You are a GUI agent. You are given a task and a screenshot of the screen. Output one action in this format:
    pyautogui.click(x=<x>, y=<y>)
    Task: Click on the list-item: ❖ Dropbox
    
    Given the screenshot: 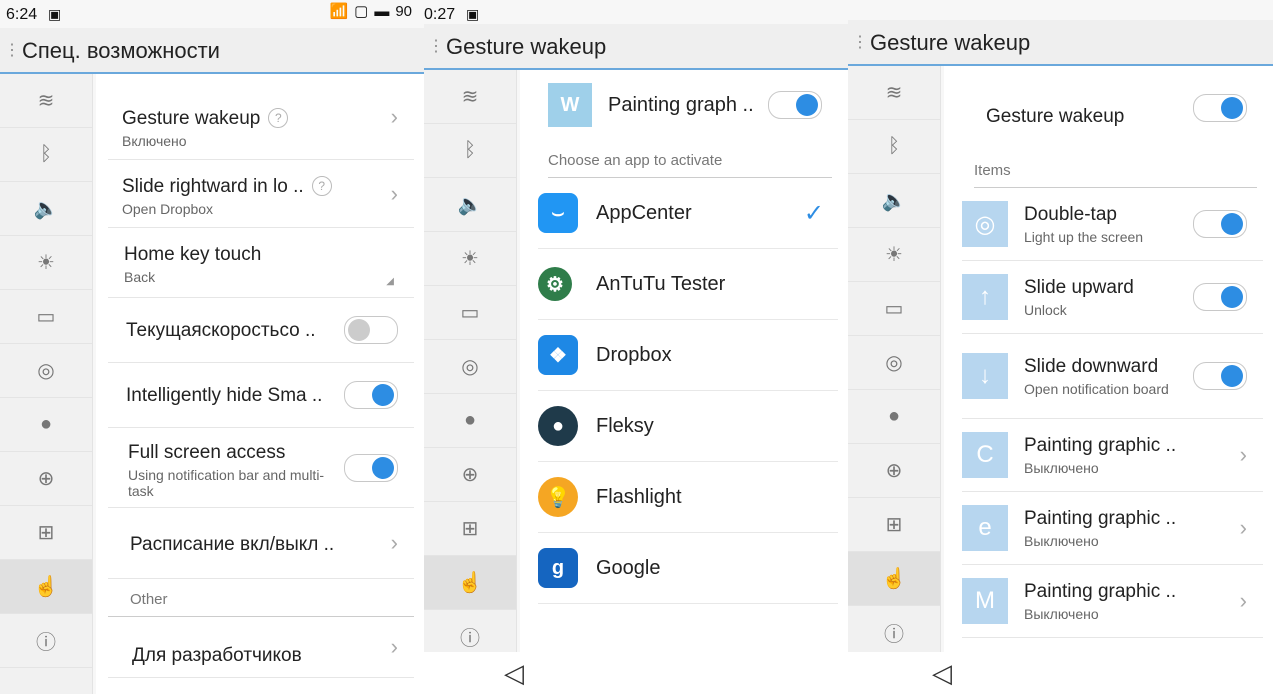 What is the action you would take?
    pyautogui.click(x=688, y=355)
    